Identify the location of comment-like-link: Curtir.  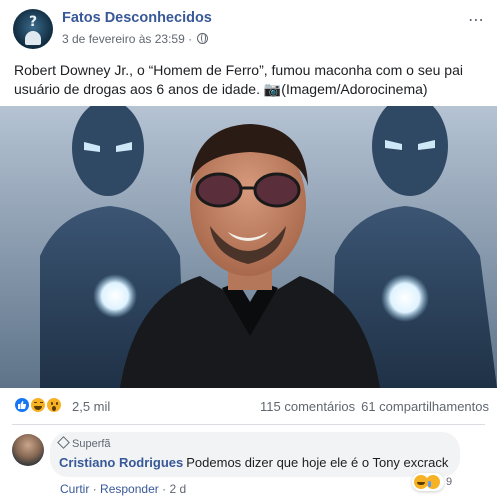
(74, 489).